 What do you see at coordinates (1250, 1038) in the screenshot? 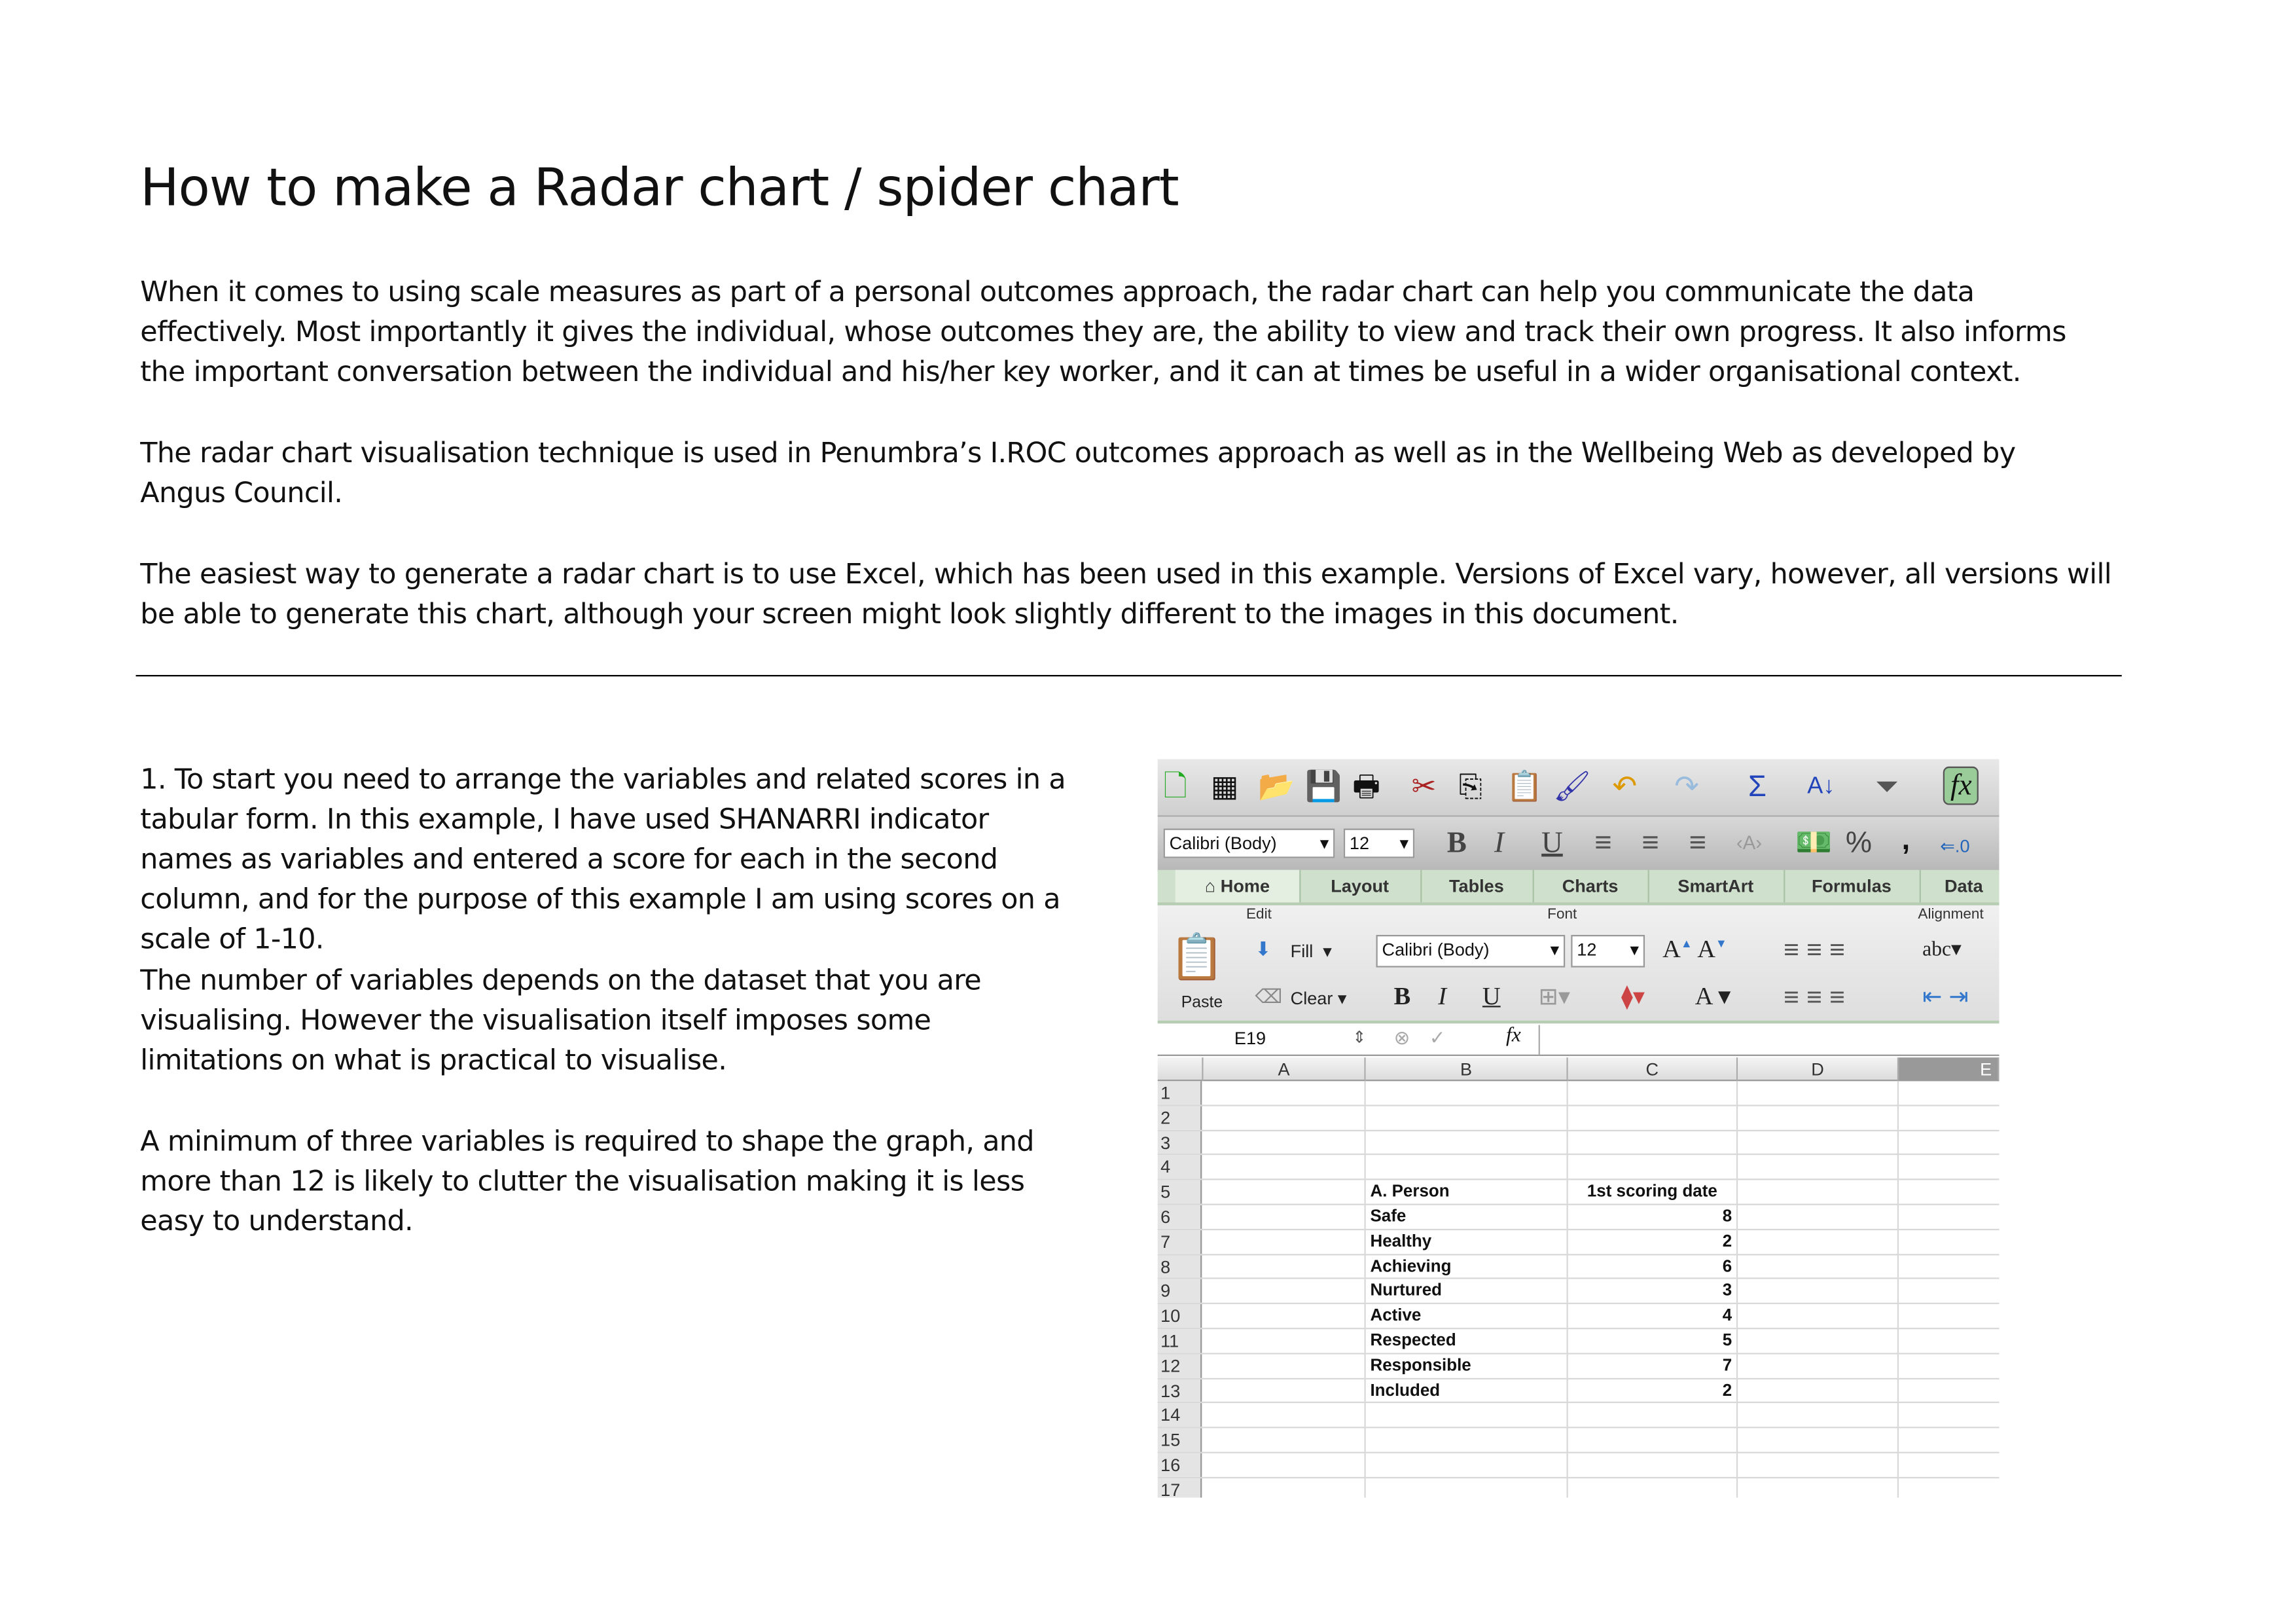
I see `name-box: E19` at bounding box center [1250, 1038].